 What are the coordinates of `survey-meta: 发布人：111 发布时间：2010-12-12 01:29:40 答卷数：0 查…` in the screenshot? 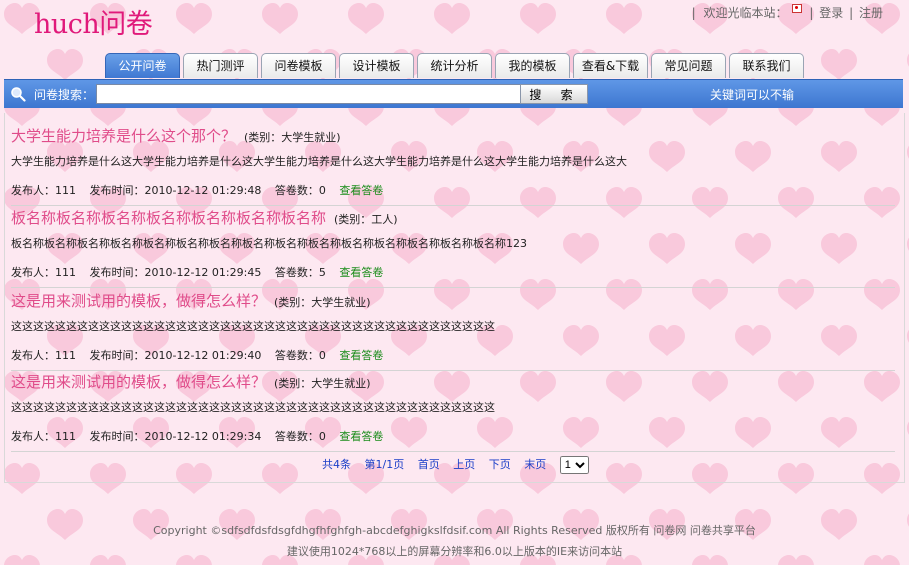 It's located at (453, 355).